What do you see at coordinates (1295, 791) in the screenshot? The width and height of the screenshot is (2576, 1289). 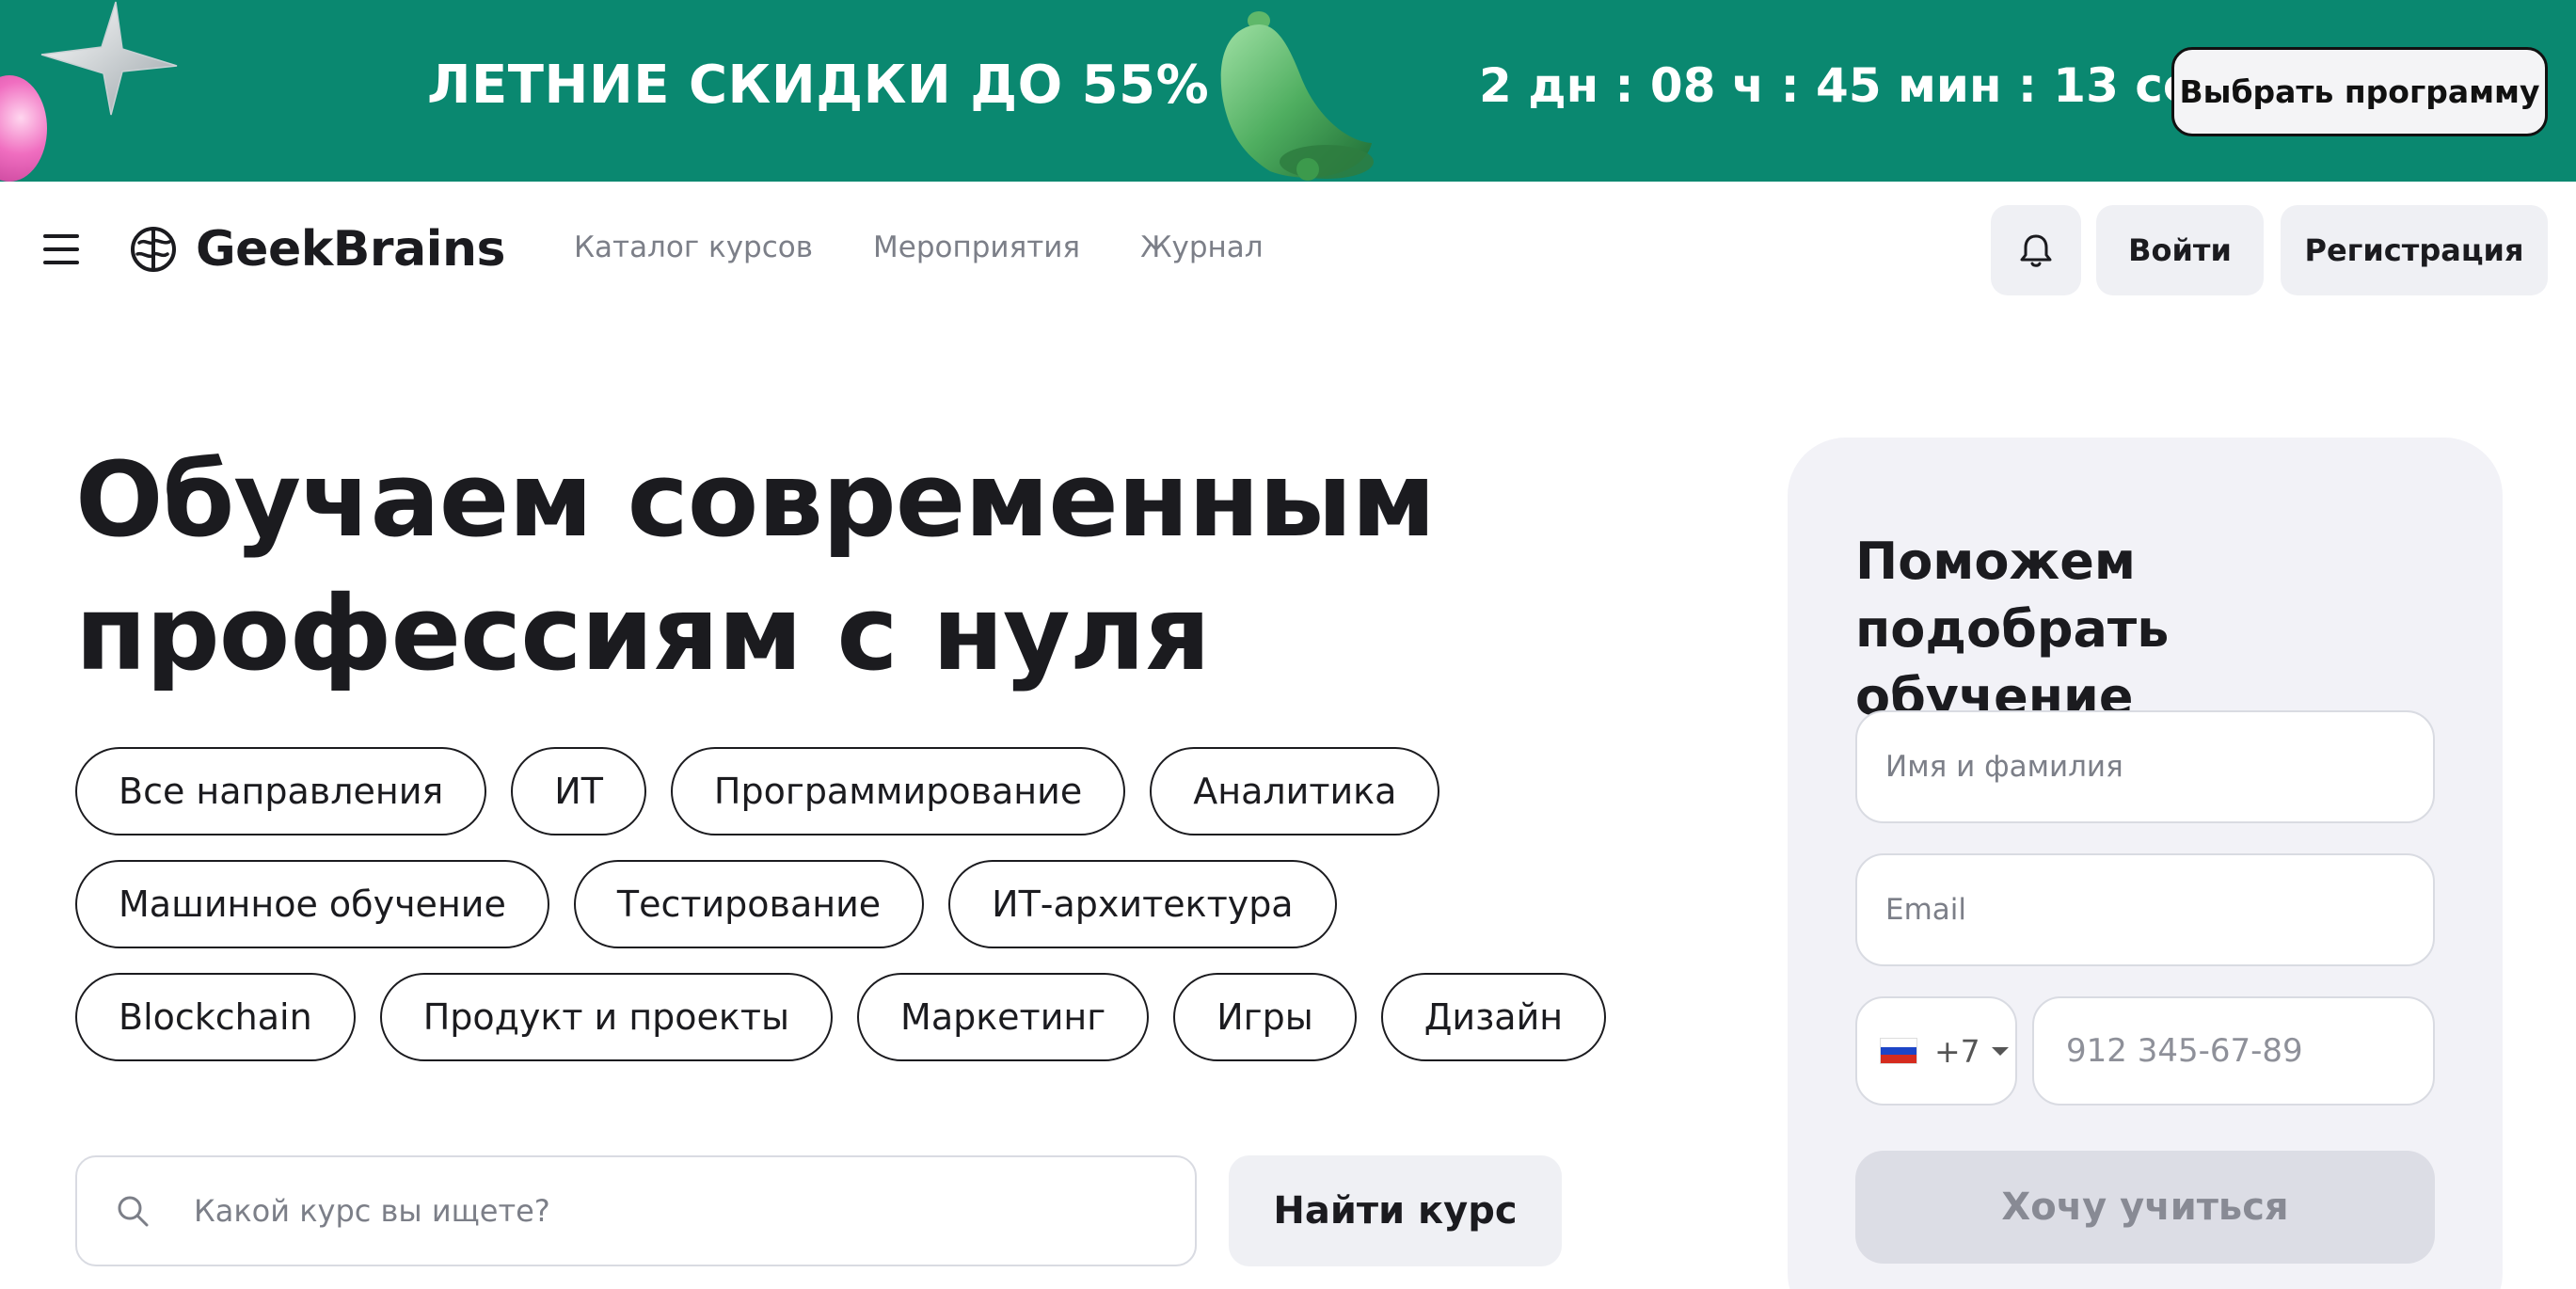 I see `chip-analytics: Аналитика` at bounding box center [1295, 791].